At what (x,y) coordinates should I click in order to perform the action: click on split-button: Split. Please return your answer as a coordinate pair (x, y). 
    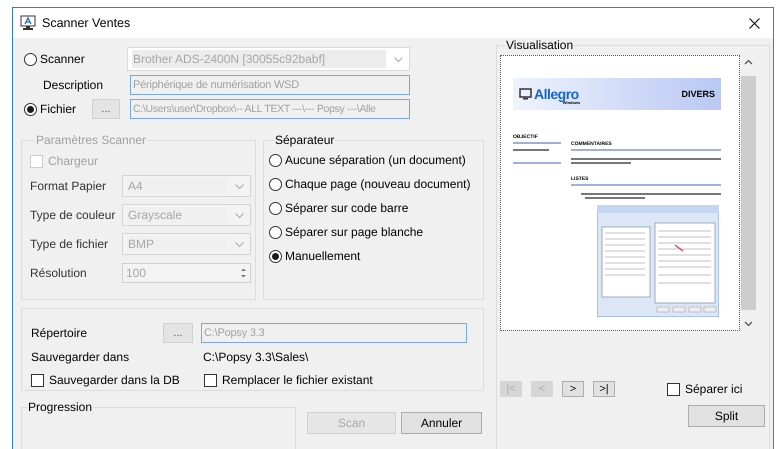
    Looking at the image, I should click on (726, 416).